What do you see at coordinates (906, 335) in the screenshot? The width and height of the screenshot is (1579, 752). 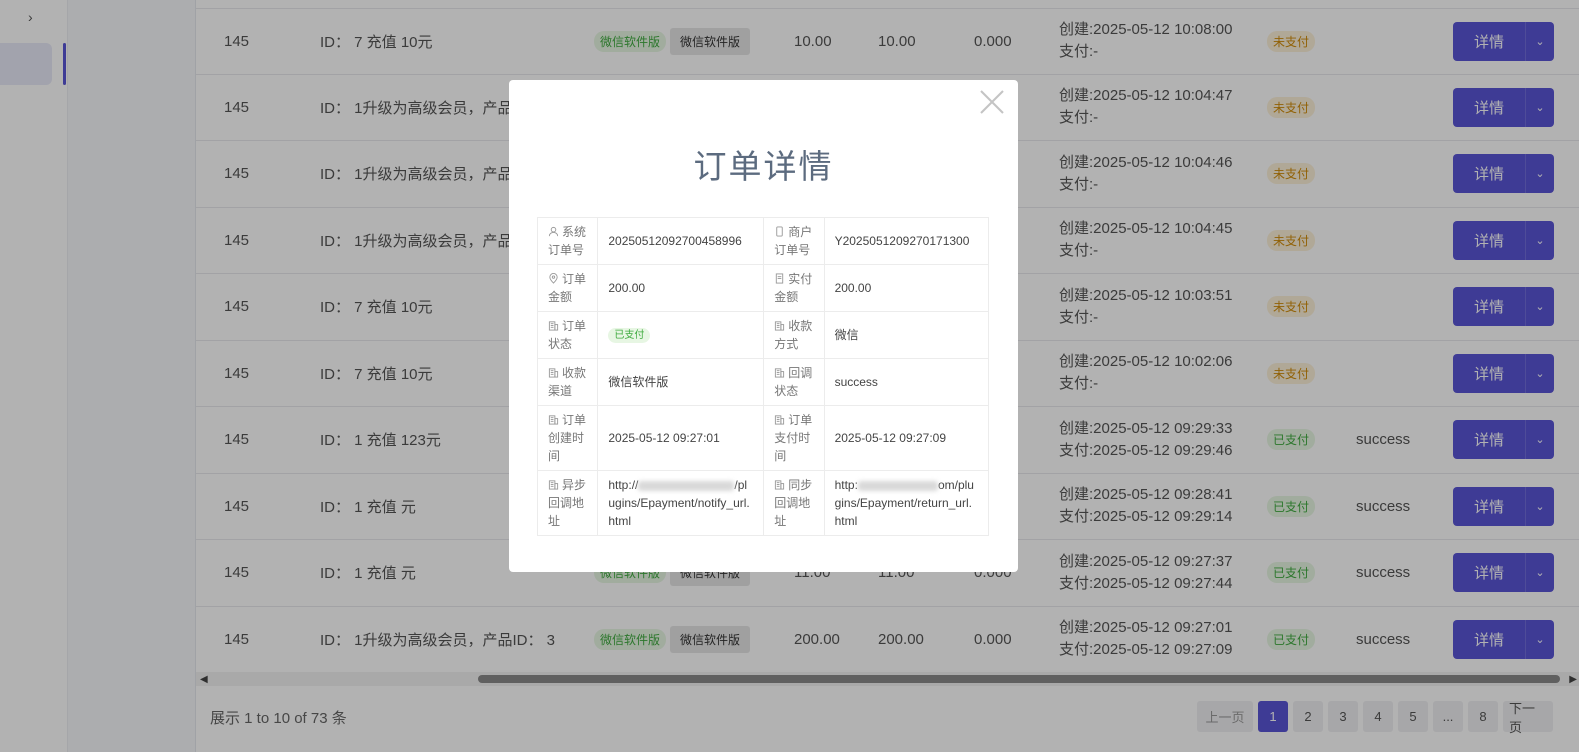 I see `detail-value-cell: 微信` at bounding box center [906, 335].